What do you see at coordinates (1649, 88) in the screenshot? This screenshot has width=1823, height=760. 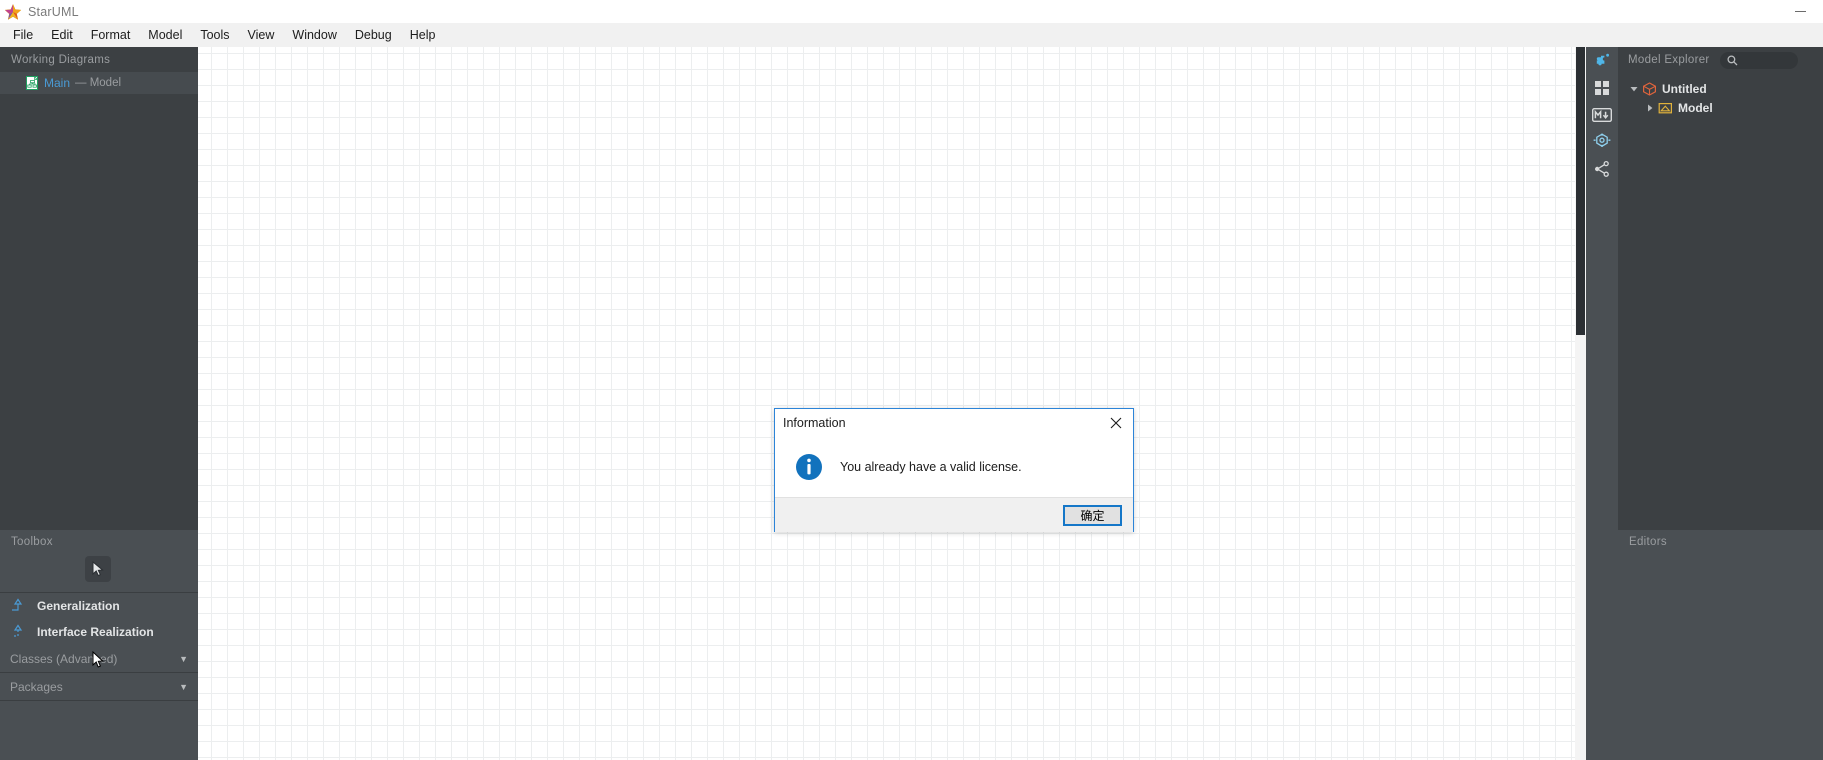 I see `project-cube-icon` at bounding box center [1649, 88].